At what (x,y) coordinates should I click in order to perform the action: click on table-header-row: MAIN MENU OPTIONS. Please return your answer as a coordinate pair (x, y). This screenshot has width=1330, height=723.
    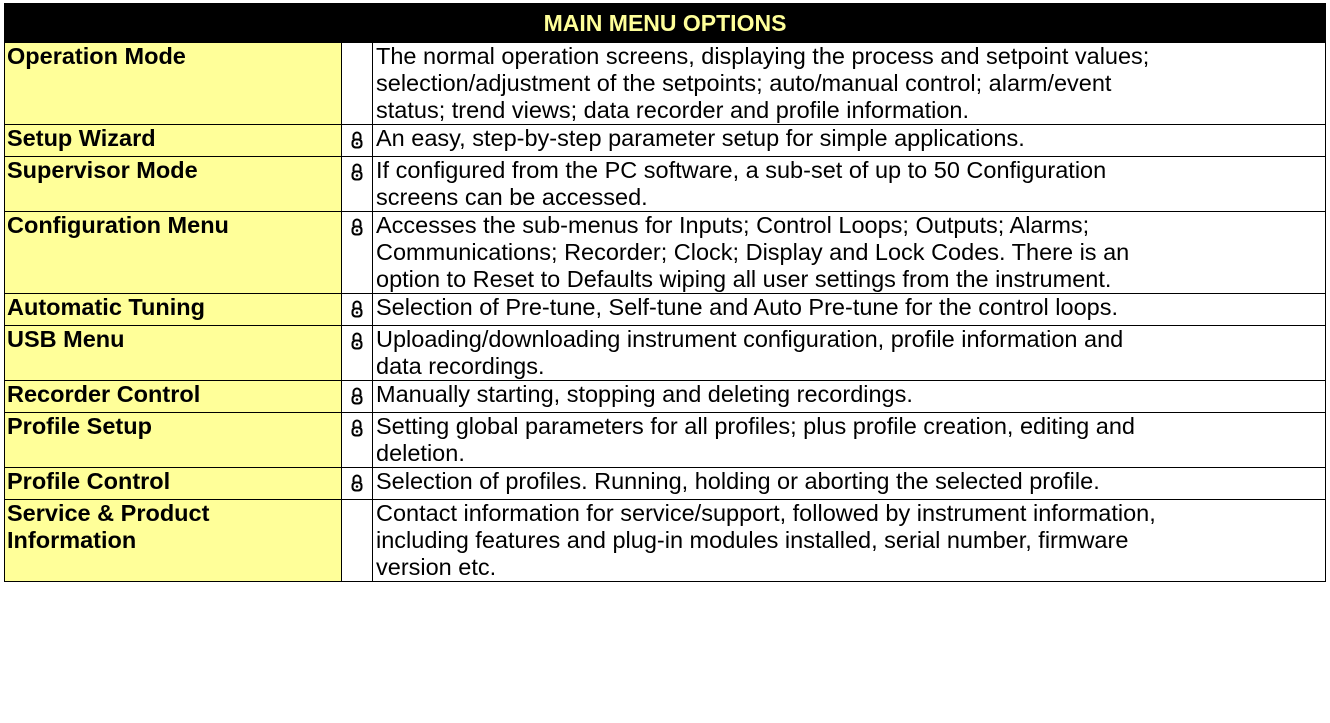
    Looking at the image, I should click on (665, 23).